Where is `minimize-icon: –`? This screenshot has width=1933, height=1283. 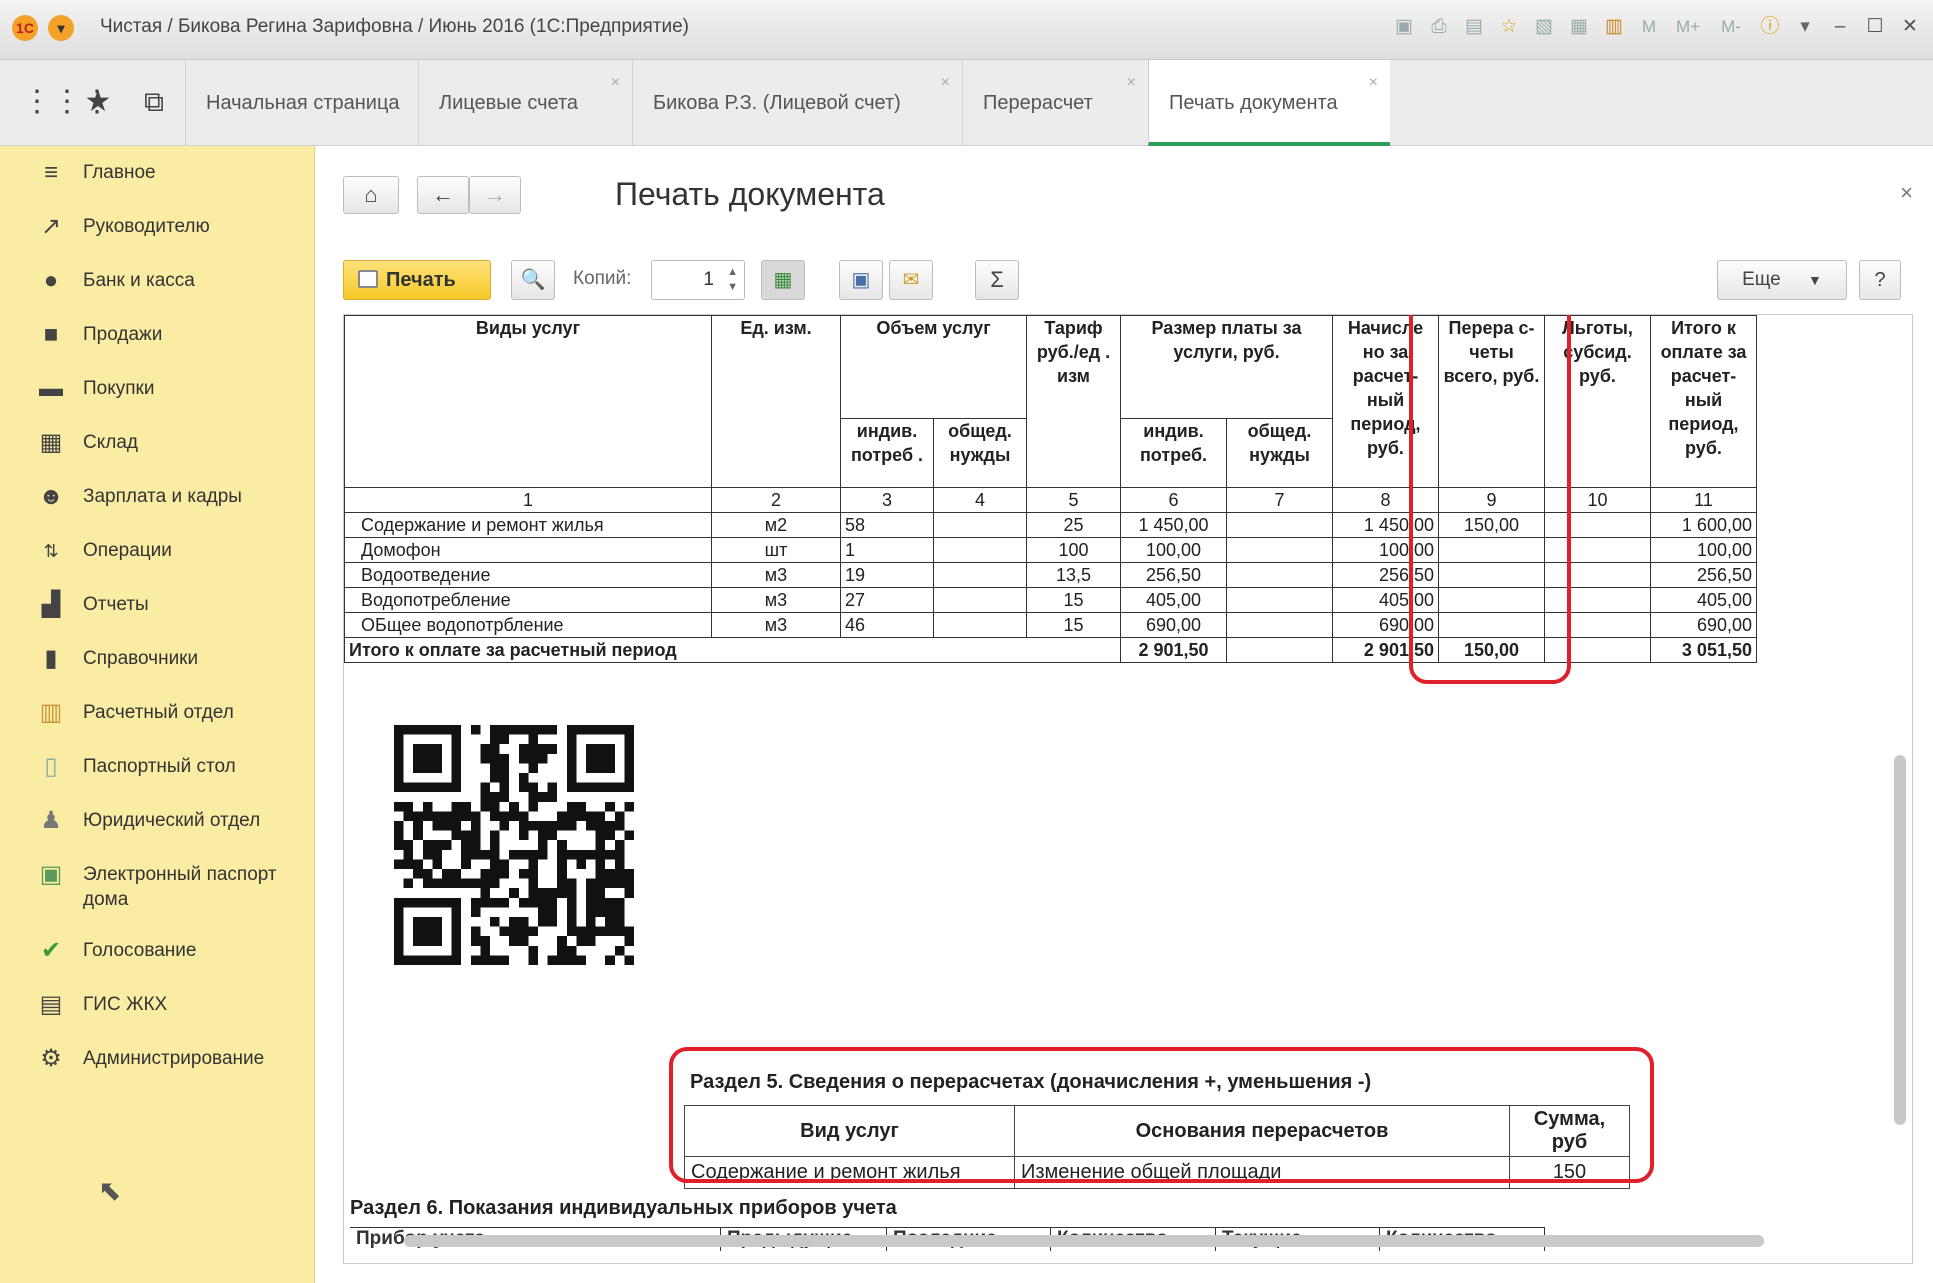
minimize-icon: – is located at coordinates (1840, 27).